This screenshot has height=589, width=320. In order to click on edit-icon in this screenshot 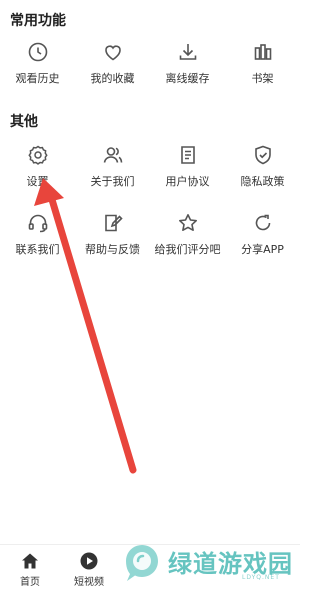, I will do `click(113, 223)`.